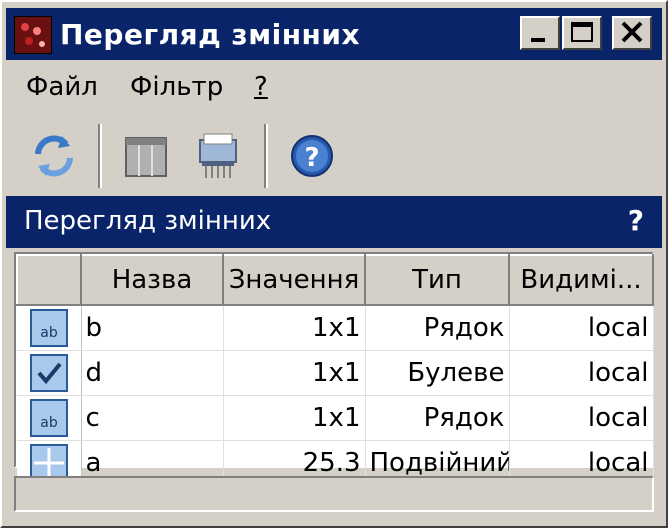 This screenshot has width=668, height=528. I want to click on window-title: Перегляд змінних, so click(210, 34).